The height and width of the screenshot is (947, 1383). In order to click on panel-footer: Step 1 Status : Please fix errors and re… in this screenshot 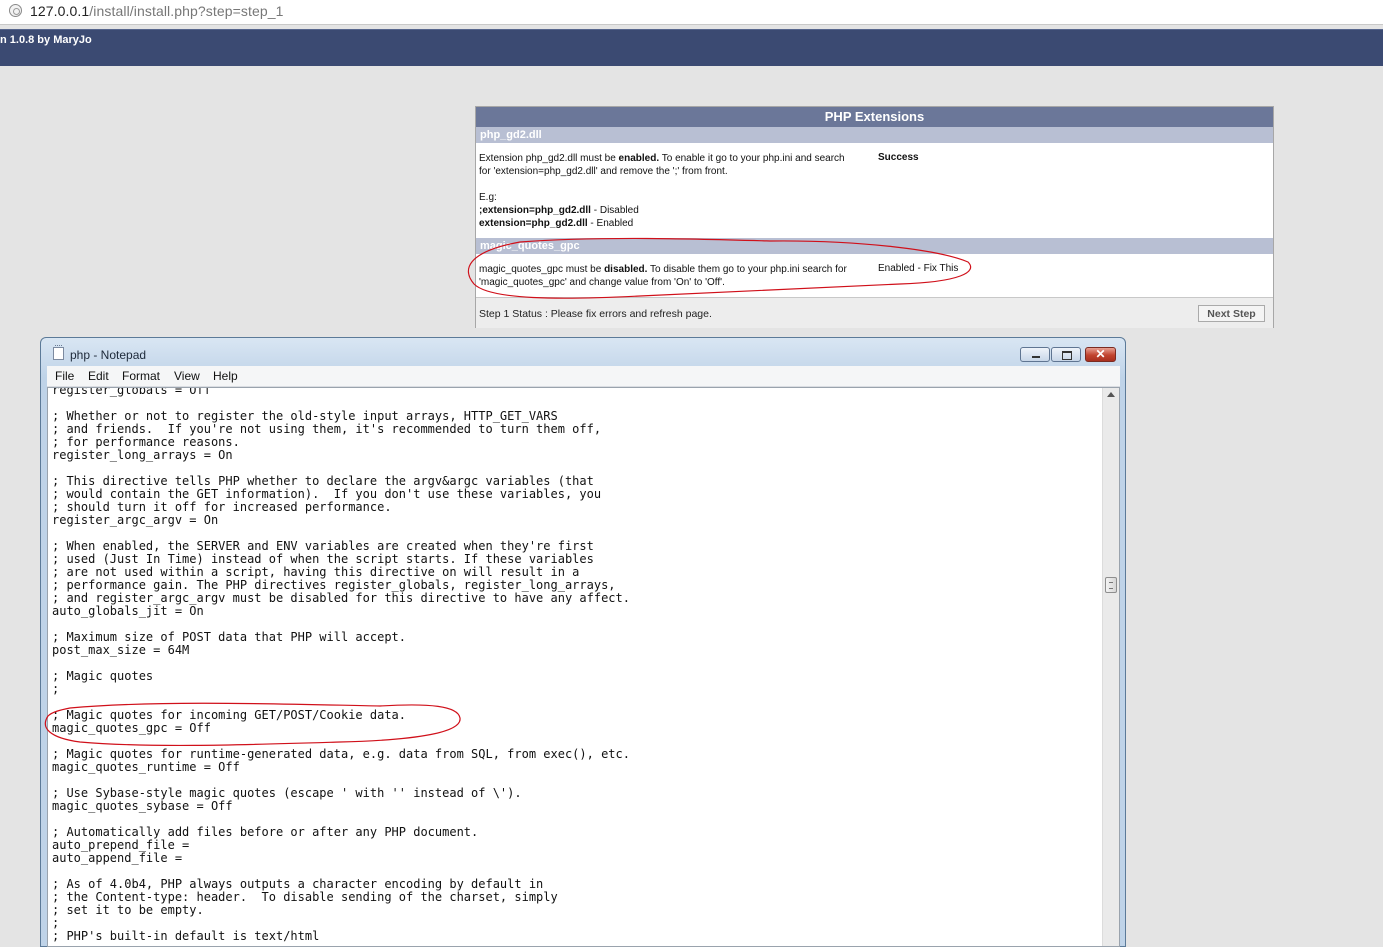, I will do `click(874, 312)`.